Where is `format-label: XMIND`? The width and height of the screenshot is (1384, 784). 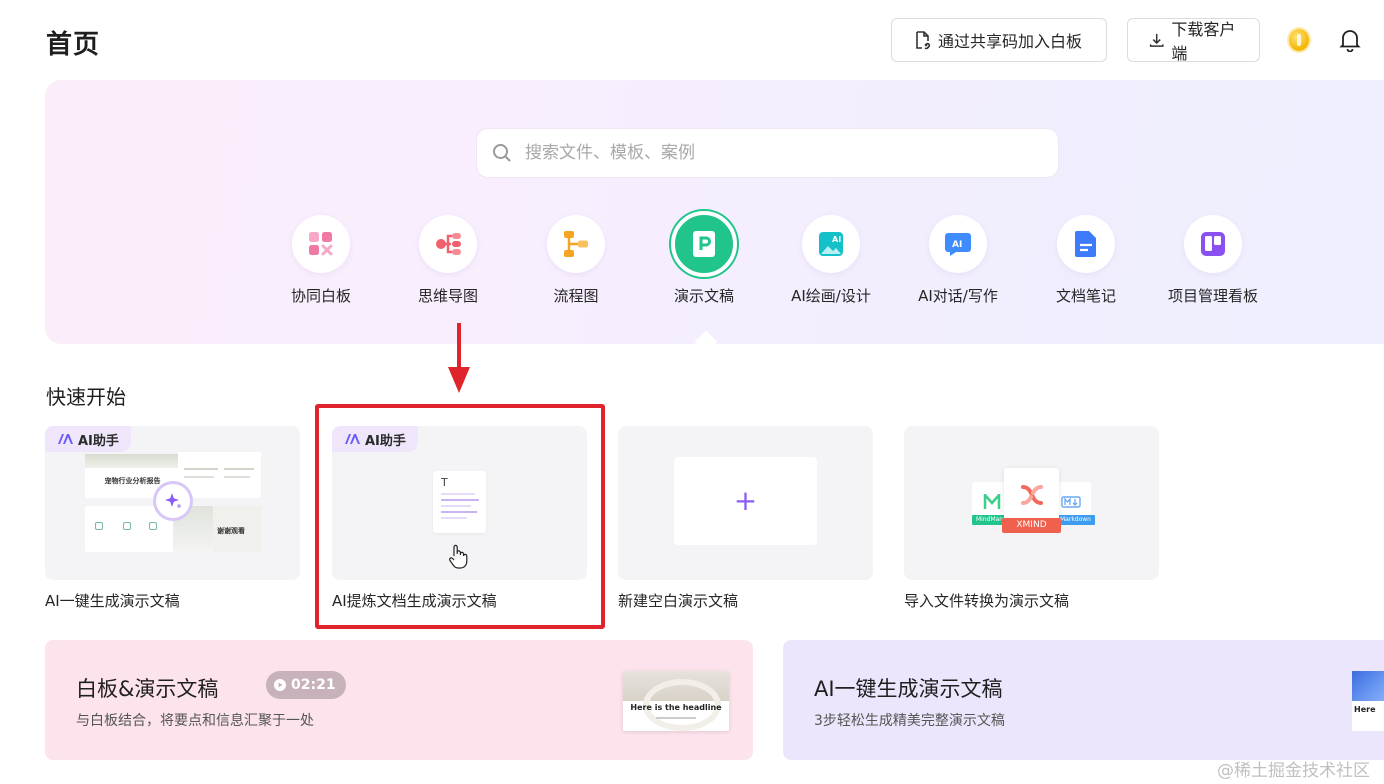 format-label: XMIND is located at coordinates (1031, 525).